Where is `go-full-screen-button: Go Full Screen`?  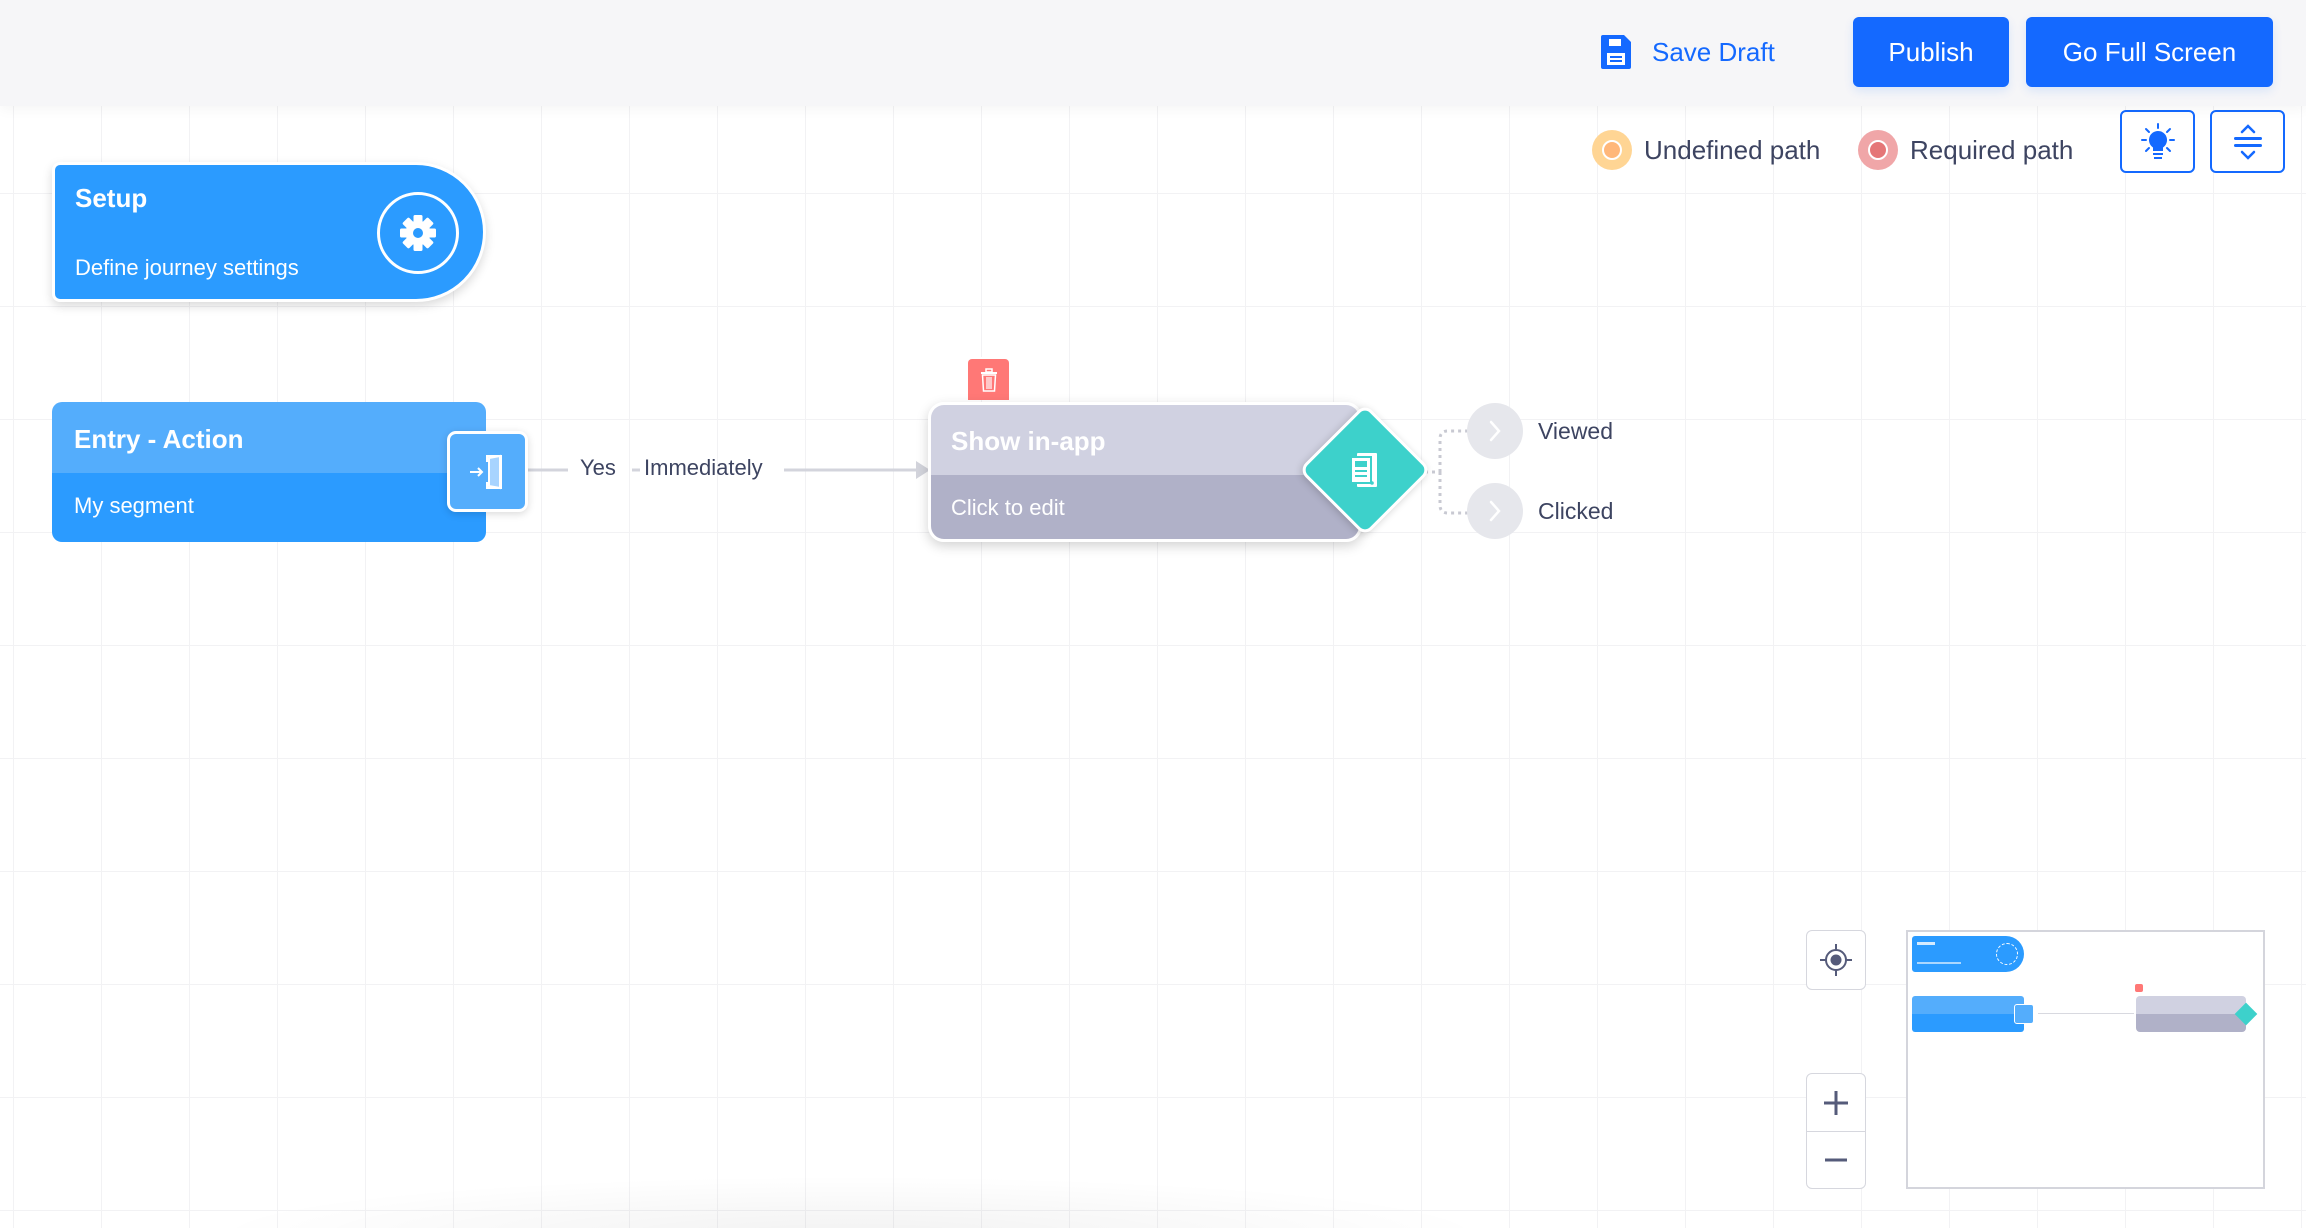 go-full-screen-button: Go Full Screen is located at coordinates (2149, 52).